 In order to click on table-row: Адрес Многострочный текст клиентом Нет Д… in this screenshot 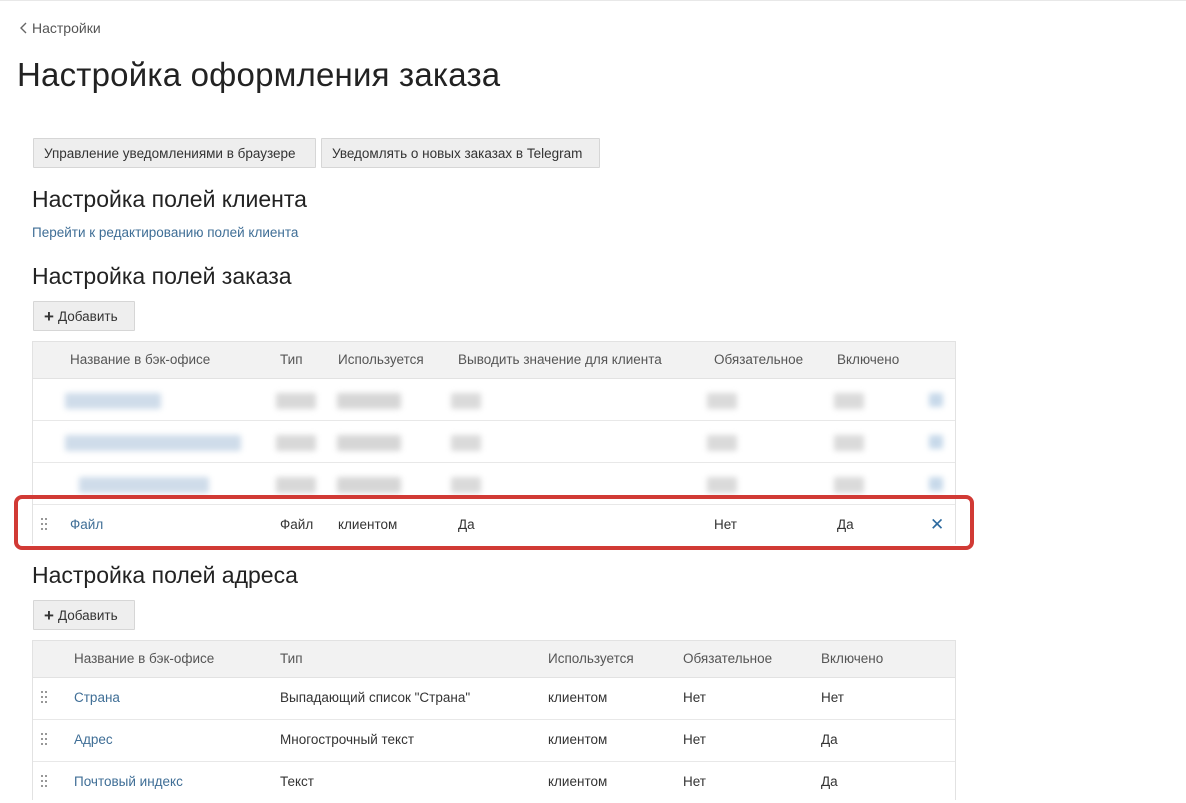, I will do `click(494, 741)`.